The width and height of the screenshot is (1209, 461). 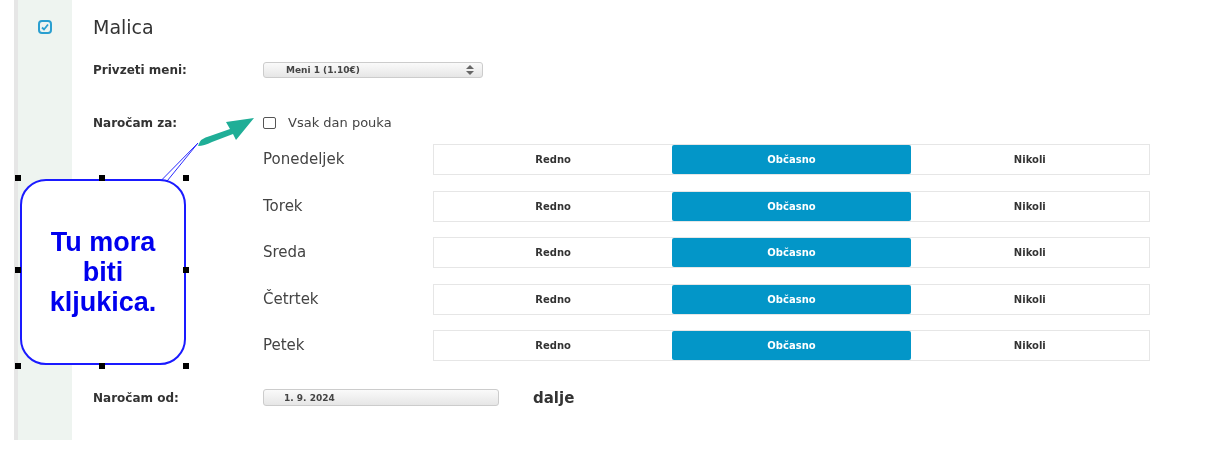 What do you see at coordinates (373, 70) in the screenshot?
I see `menu-select: Meni 1 (1.10€)` at bounding box center [373, 70].